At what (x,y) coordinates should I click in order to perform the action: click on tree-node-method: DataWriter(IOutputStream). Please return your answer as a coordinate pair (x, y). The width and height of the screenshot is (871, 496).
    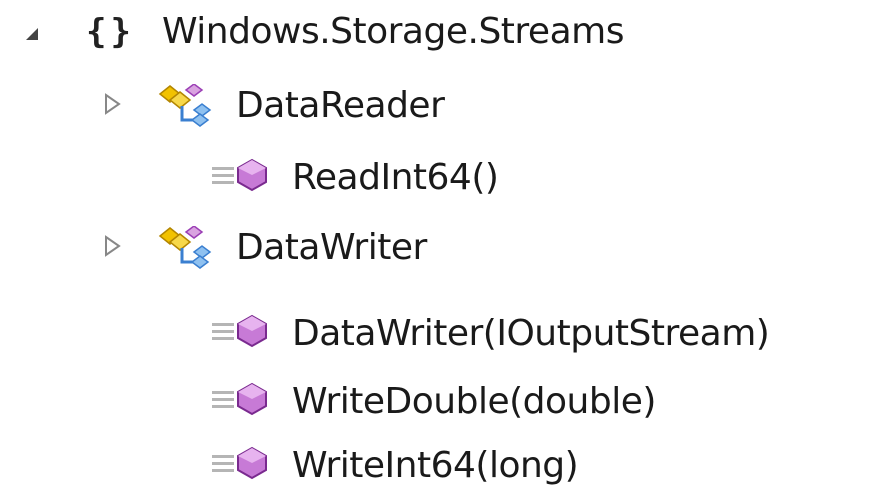
    Looking at the image, I should click on (435, 330).